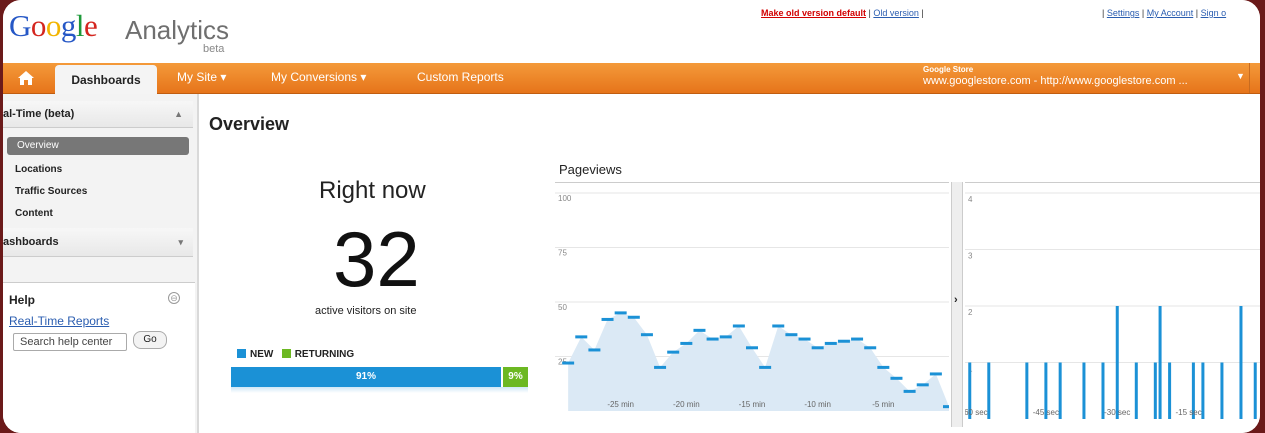  Describe the element at coordinates (177, 30) in the screenshot. I see `logo-product-name: Analytics` at that location.